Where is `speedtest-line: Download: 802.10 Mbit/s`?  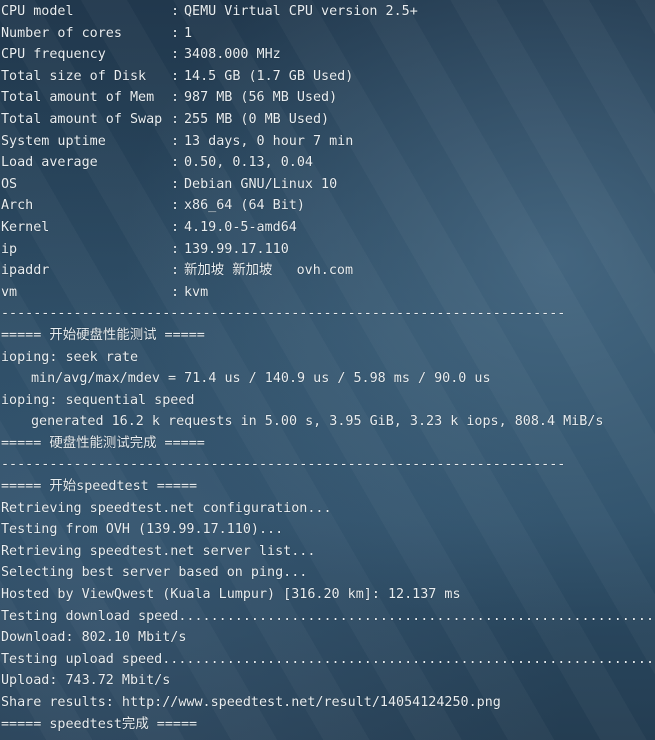
speedtest-line: Download: 802.10 Mbit/s is located at coordinates (94, 638).